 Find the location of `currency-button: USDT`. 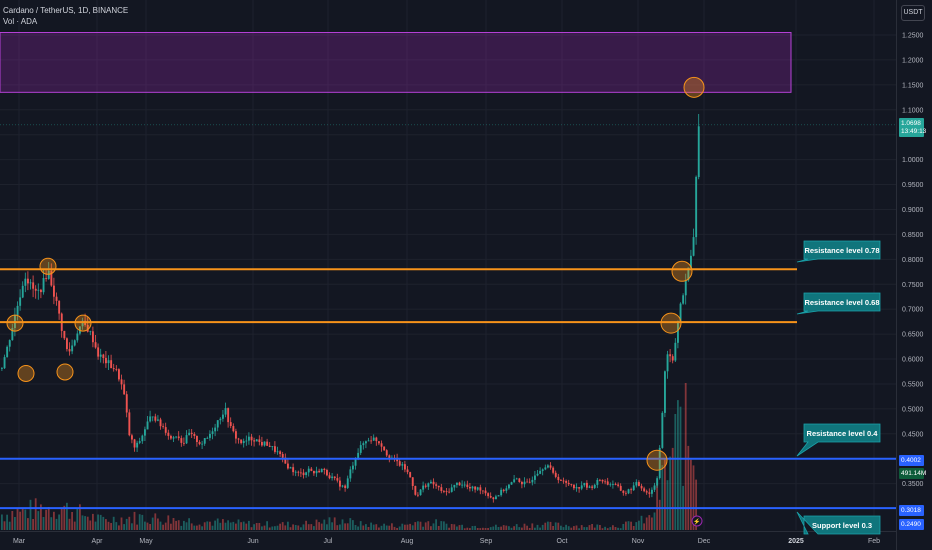

currency-button: USDT is located at coordinates (913, 13).